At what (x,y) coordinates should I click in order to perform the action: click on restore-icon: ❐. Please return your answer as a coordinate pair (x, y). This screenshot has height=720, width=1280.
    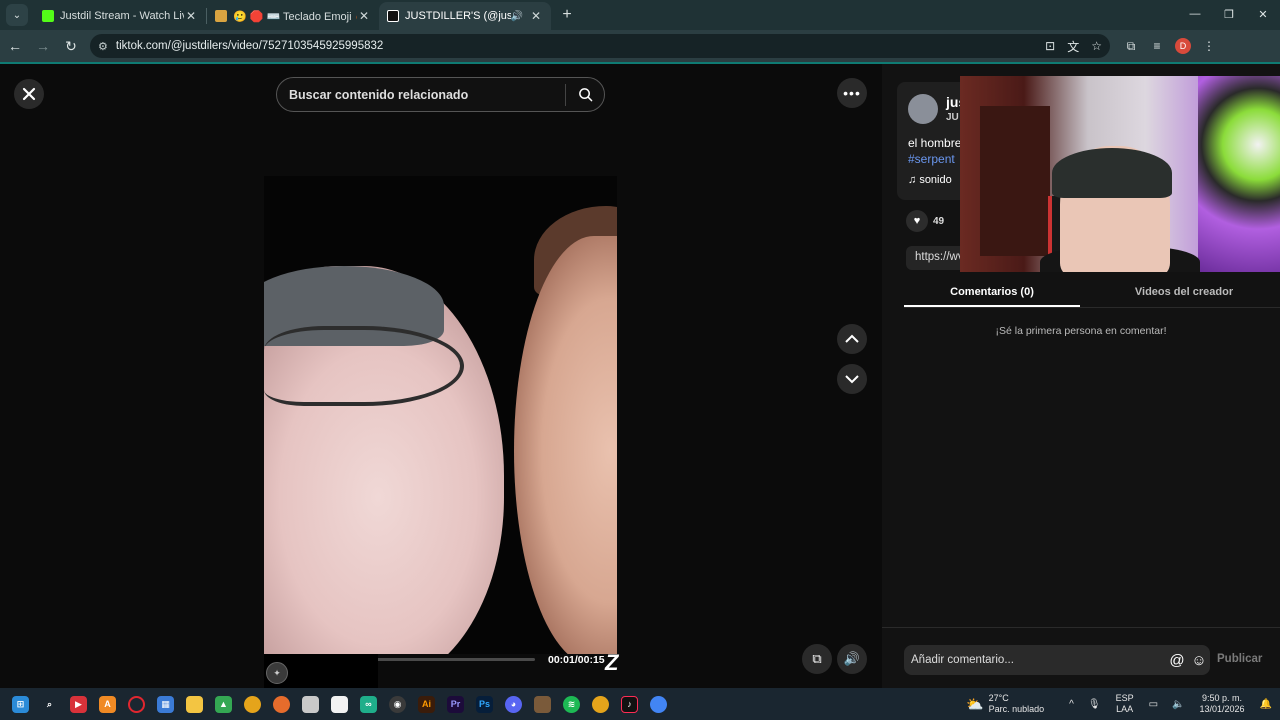
    Looking at the image, I should click on (1229, 14).